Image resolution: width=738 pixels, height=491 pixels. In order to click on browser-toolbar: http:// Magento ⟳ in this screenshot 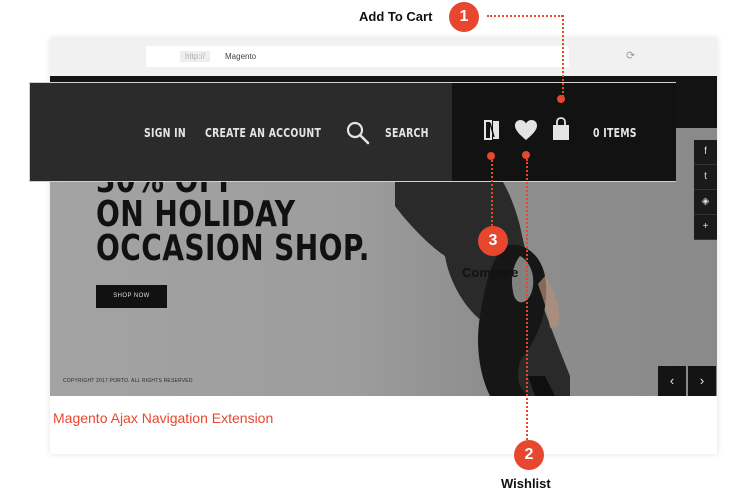, I will do `click(383, 57)`.